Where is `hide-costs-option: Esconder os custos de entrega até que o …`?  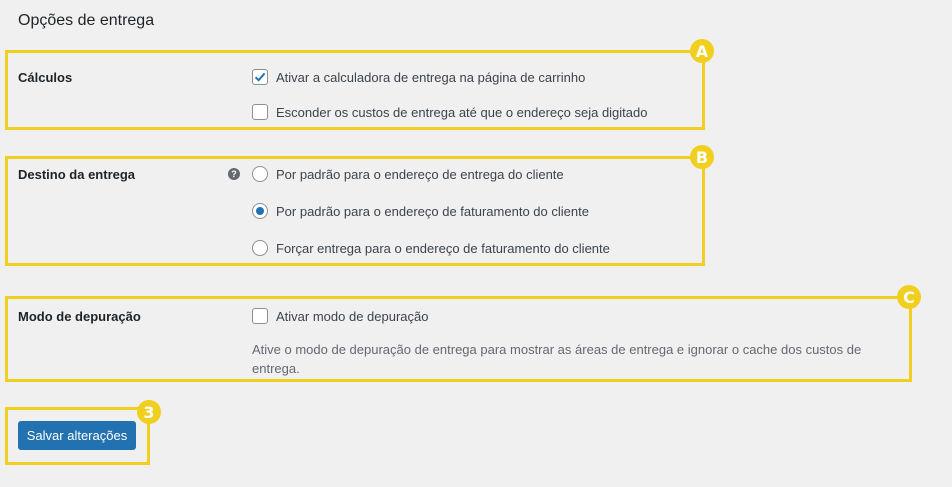 hide-costs-option: Esconder os custos de entrega até que o … is located at coordinates (449, 112).